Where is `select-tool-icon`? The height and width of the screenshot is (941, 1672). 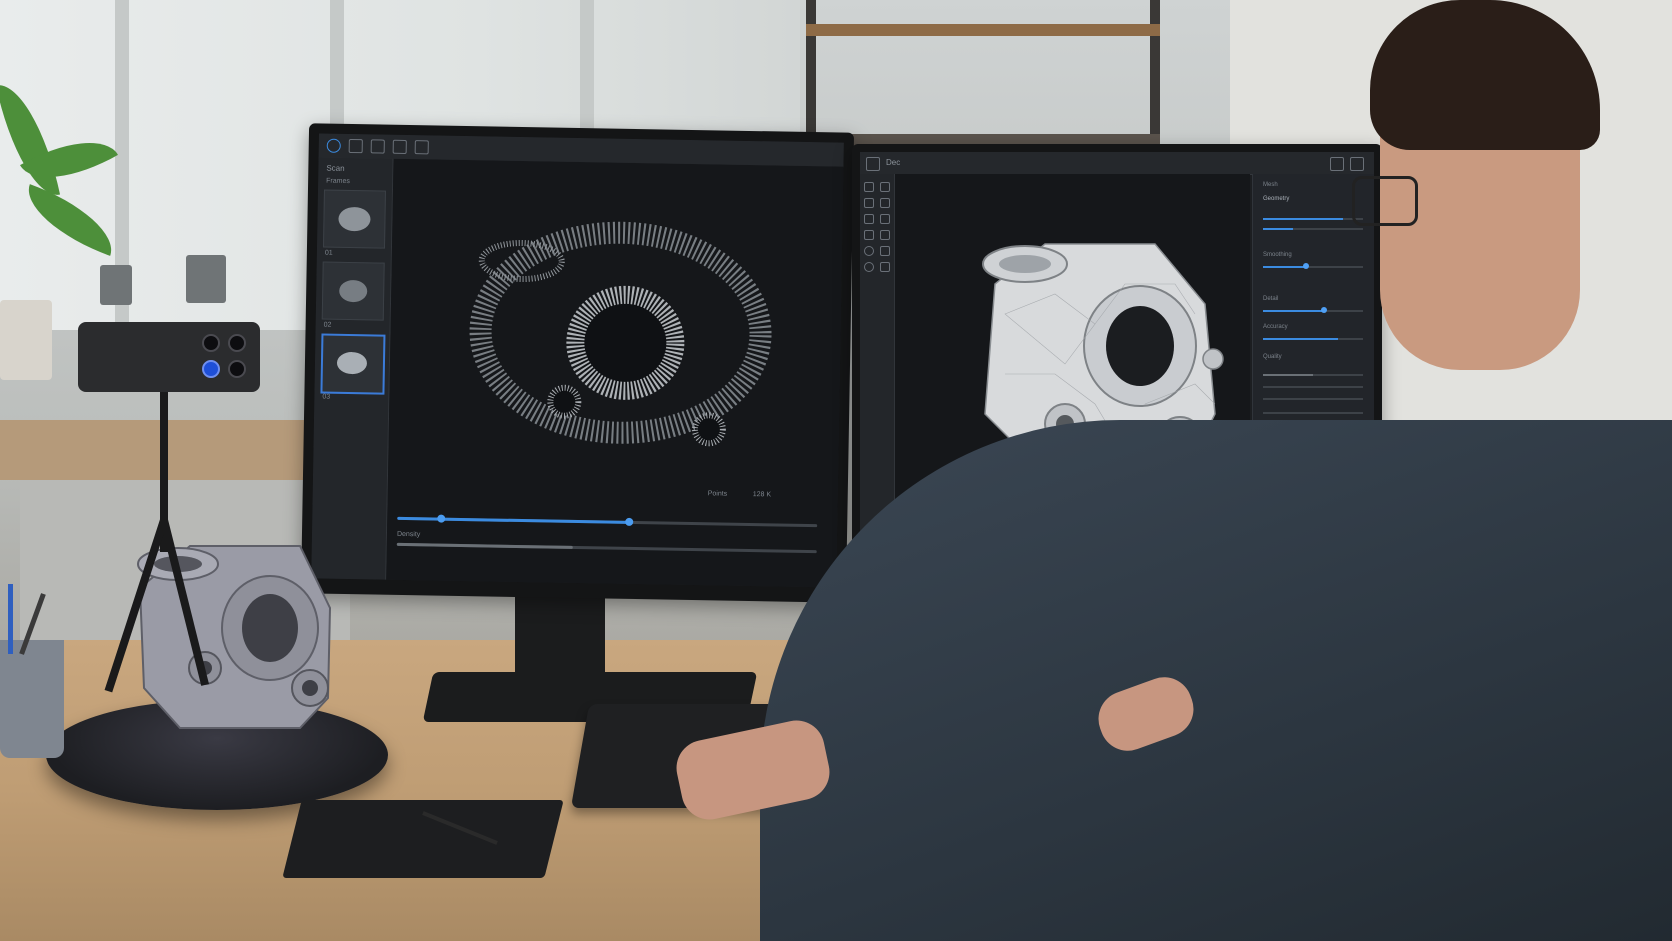
select-tool-icon is located at coordinates (869, 187).